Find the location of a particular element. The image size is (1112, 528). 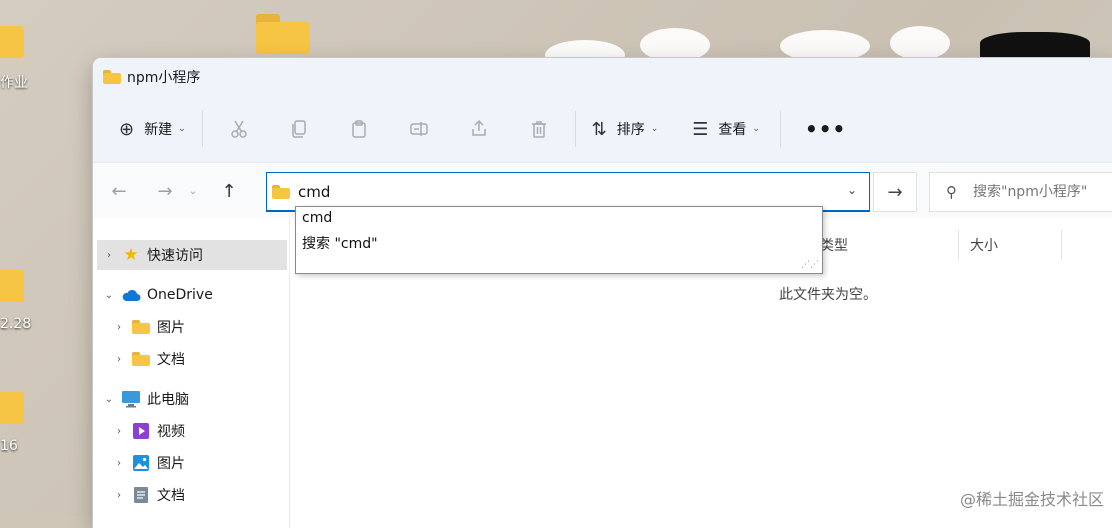

view-button: ☰ 查看 ⌄ is located at coordinates (726, 129).